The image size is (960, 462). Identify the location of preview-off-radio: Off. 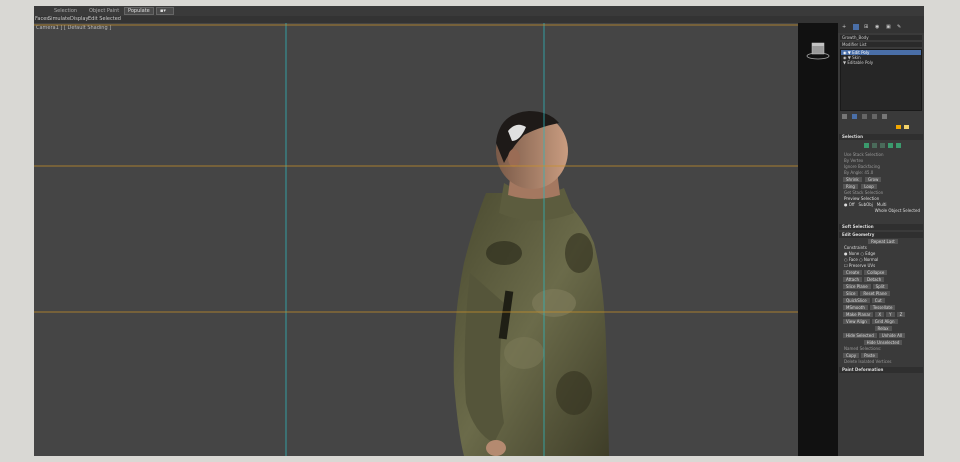
(852, 204).